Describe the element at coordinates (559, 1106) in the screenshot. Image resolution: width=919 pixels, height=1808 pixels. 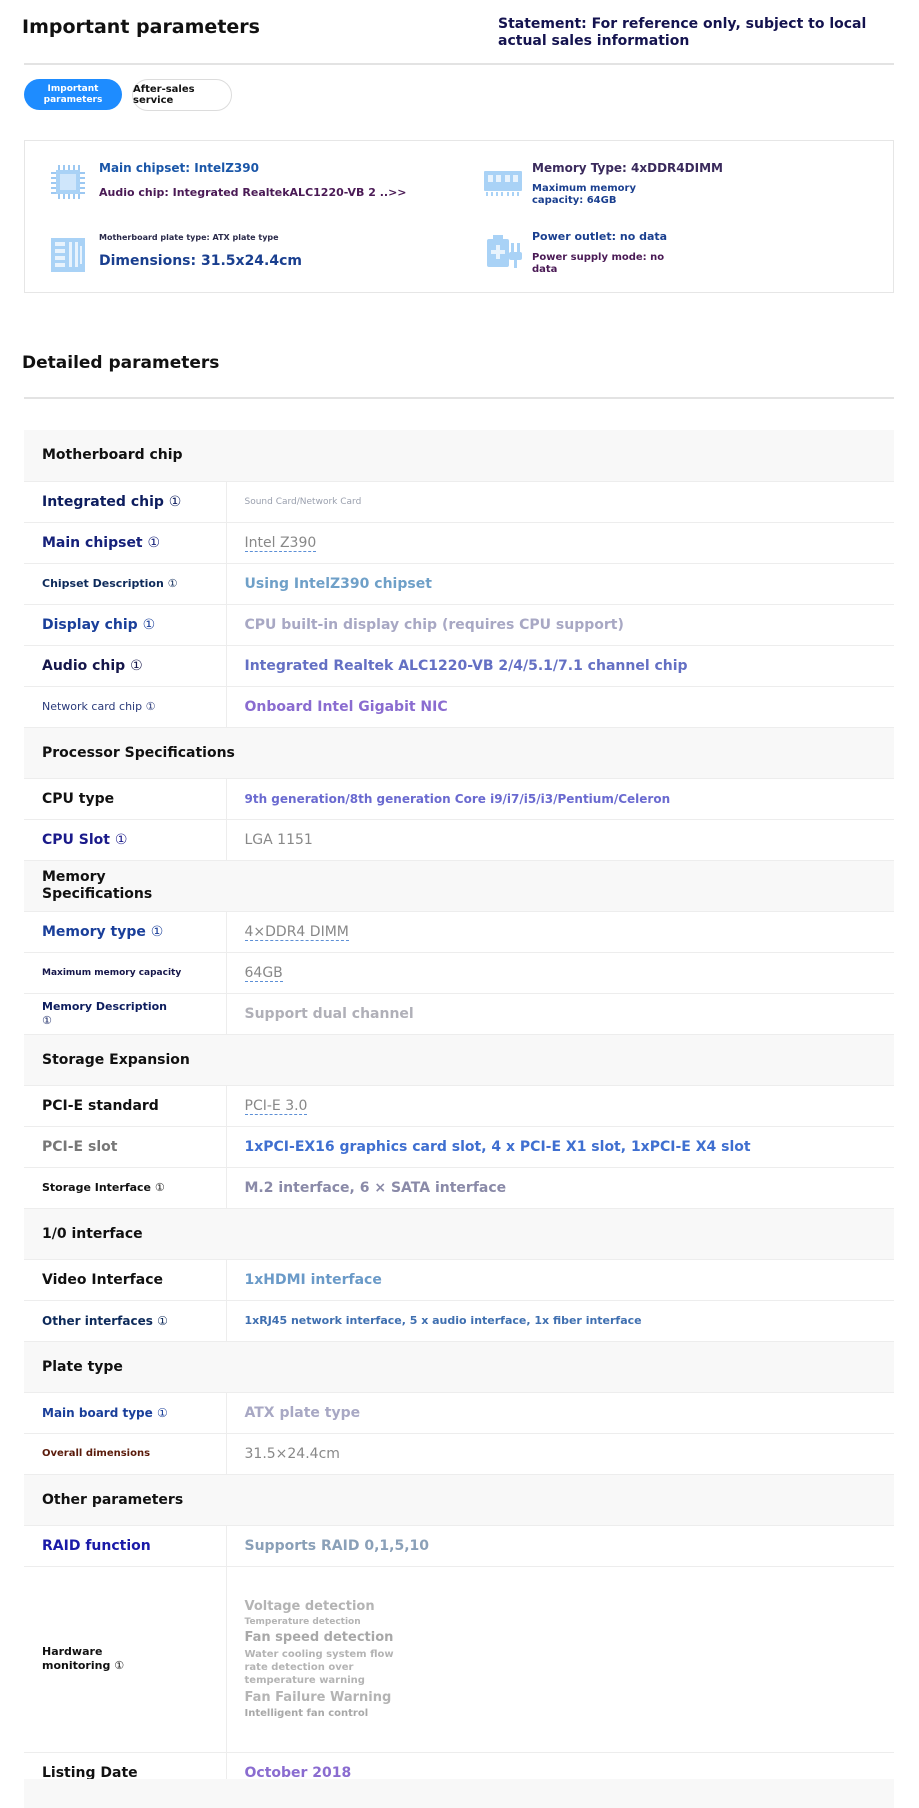
I see `row-value: PCI-E 3.0` at that location.